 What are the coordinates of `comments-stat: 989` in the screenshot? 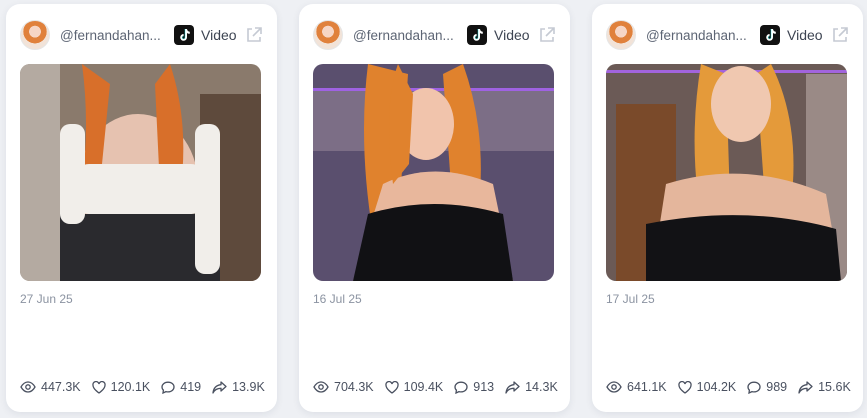 It's located at (767, 387).